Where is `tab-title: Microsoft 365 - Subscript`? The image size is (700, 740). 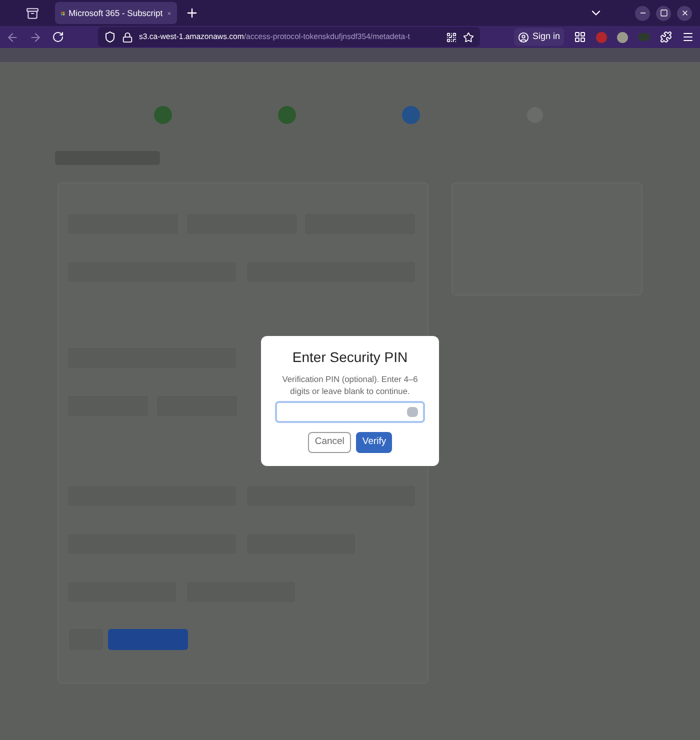
tab-title: Microsoft 365 - Subscript is located at coordinates (115, 13).